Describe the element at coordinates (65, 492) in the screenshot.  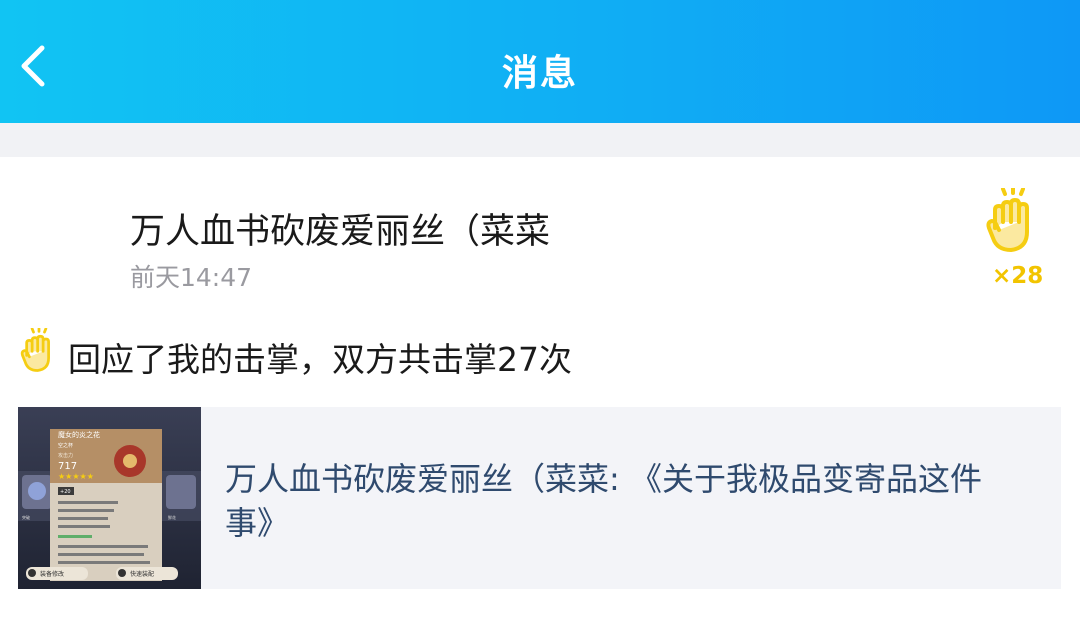
I see `thumb-level: +20` at that location.